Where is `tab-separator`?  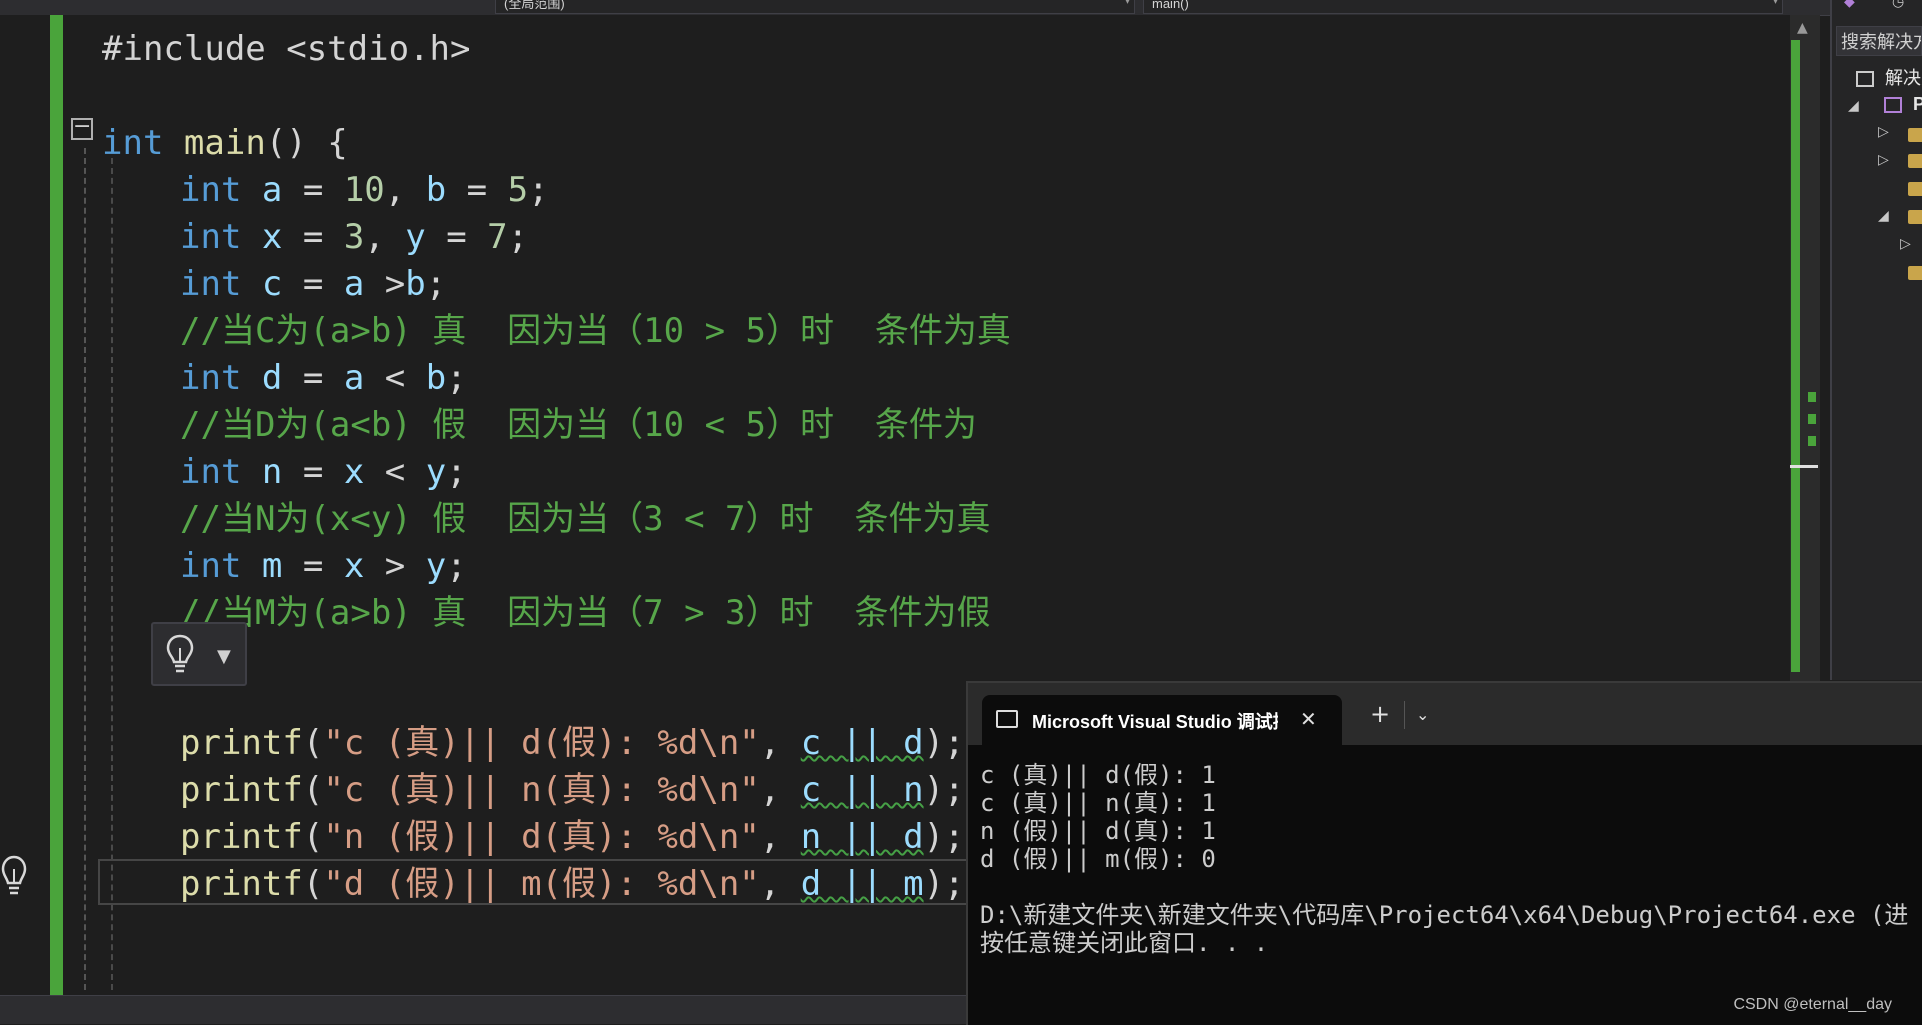 tab-separator is located at coordinates (1404, 715).